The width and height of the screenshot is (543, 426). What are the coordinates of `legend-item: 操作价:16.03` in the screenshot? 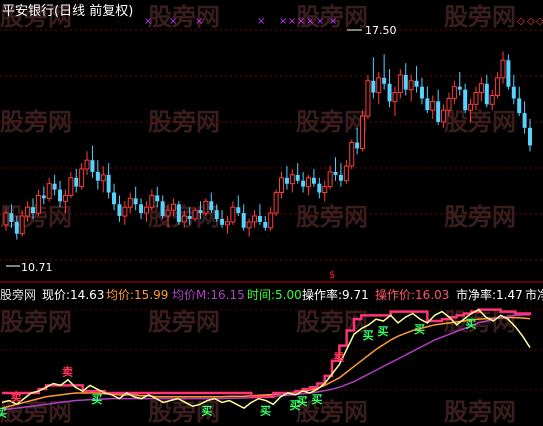 It's located at (412, 294).